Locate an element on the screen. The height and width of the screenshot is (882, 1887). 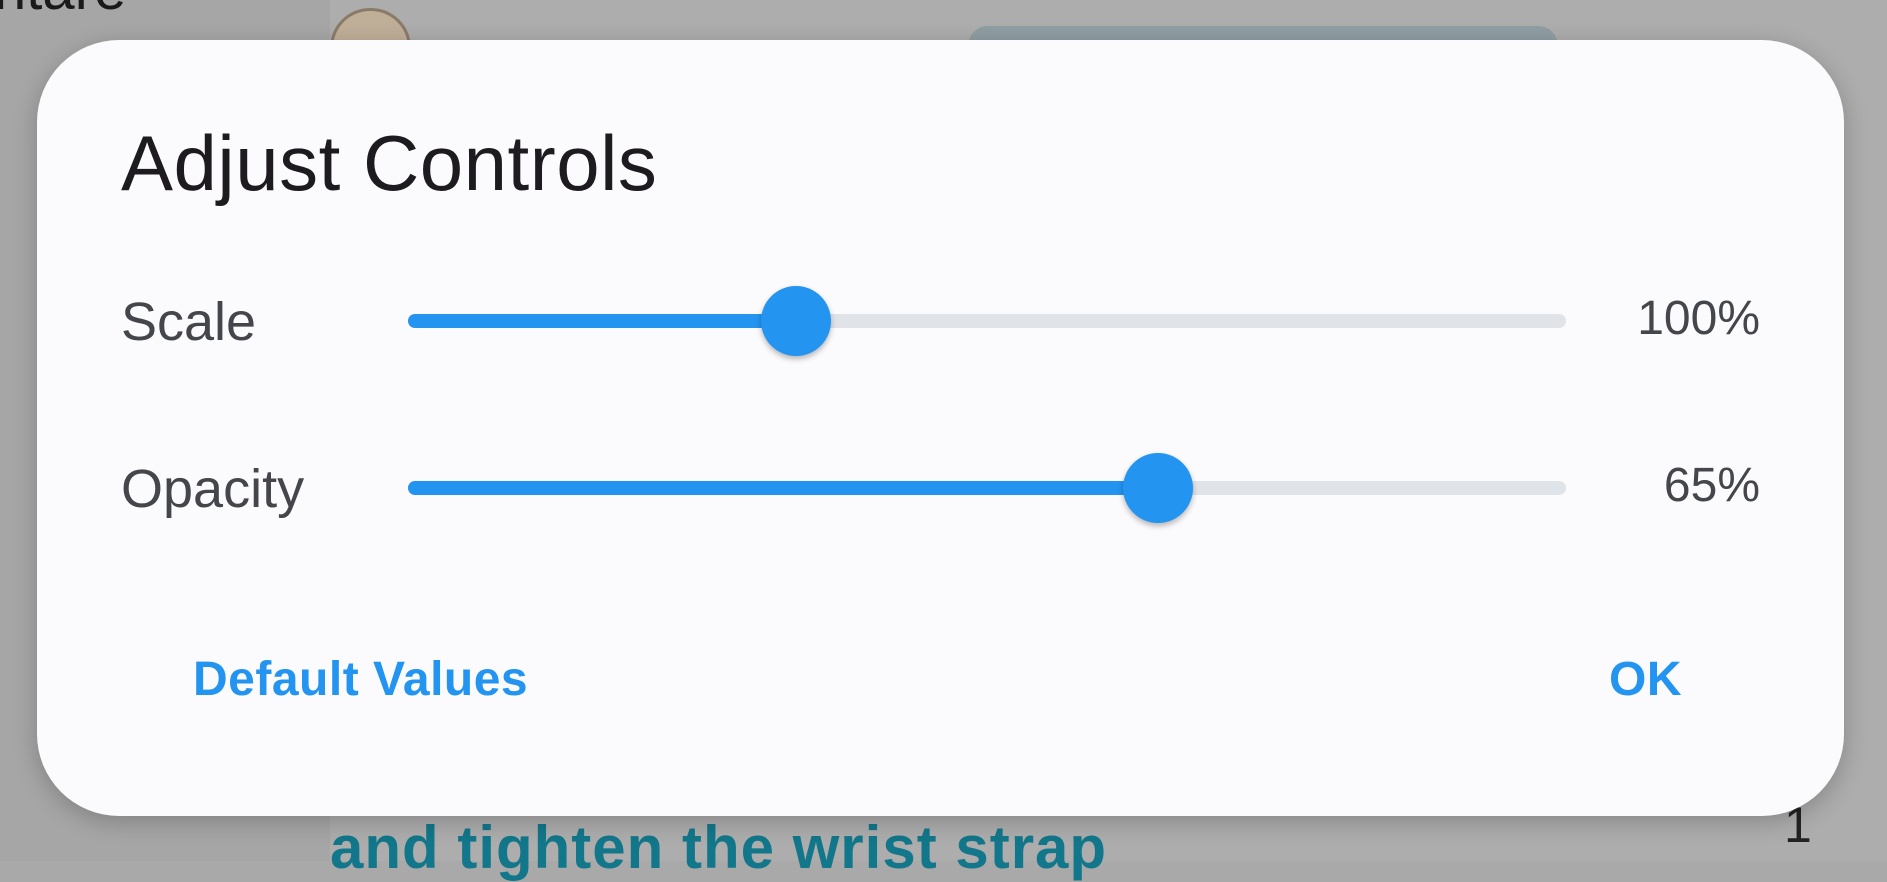
background-partial-title: ntare is located at coordinates (63, 11).